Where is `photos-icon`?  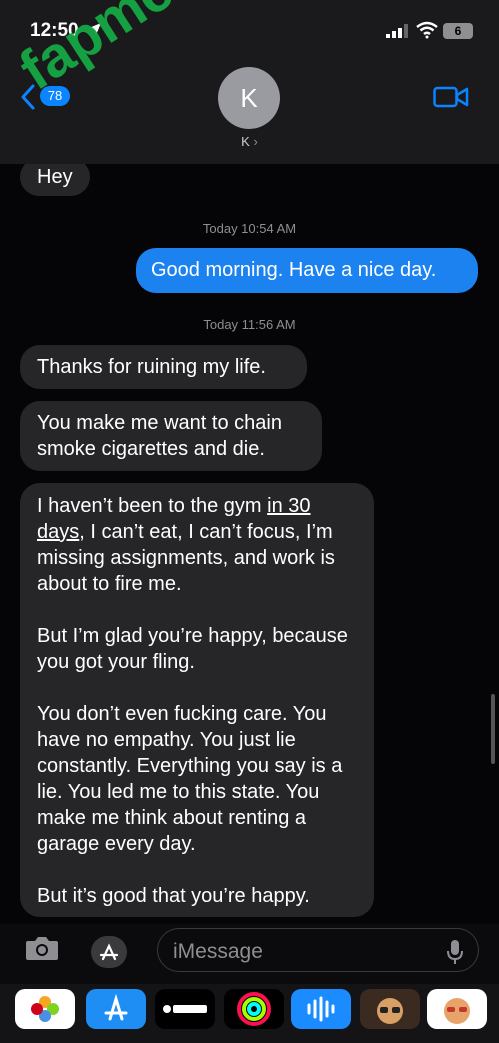
photos-icon is located at coordinates (45, 1009).